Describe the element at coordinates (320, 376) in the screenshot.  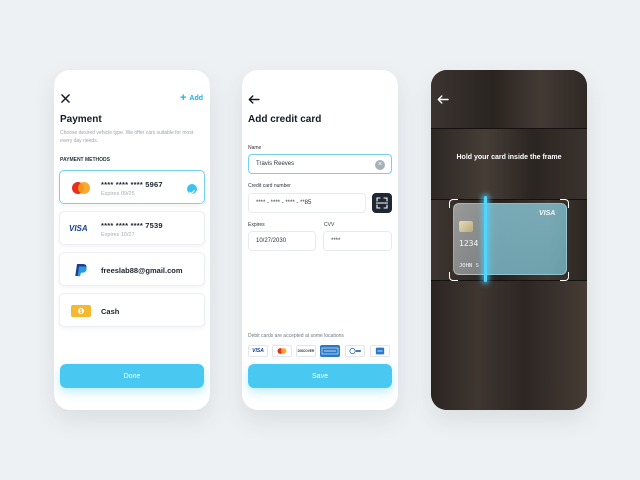
I see `save-button: Save` at that location.